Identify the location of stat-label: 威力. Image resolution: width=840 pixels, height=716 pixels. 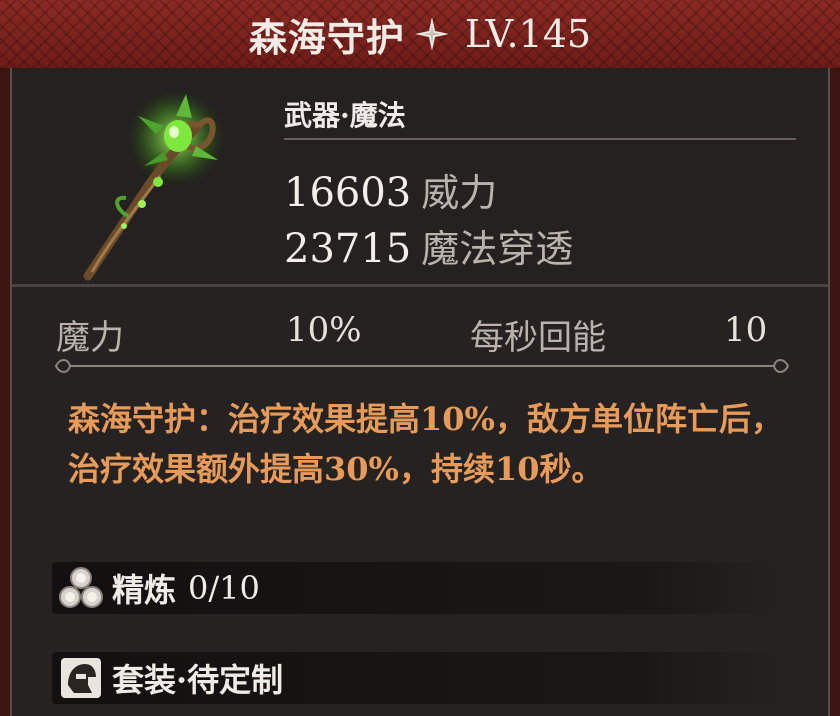
(459, 193).